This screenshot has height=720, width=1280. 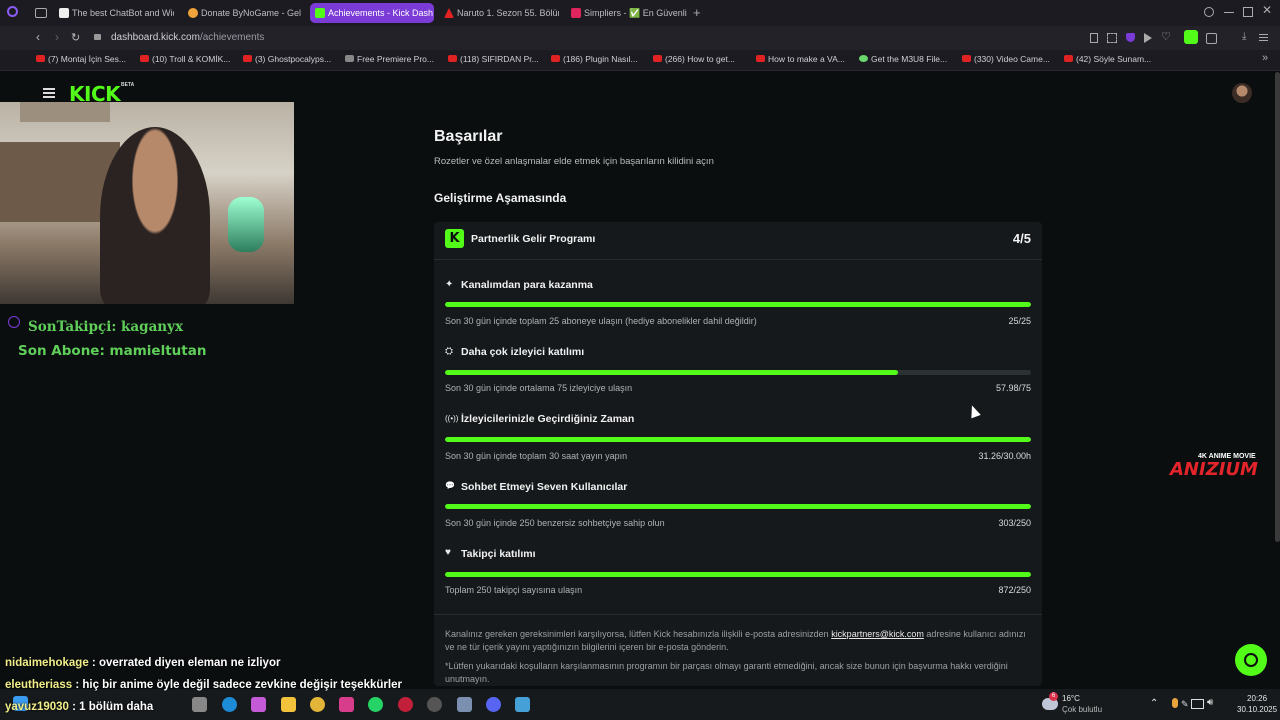 I want to click on shield-overlay-icon, so click(x=14, y=322).